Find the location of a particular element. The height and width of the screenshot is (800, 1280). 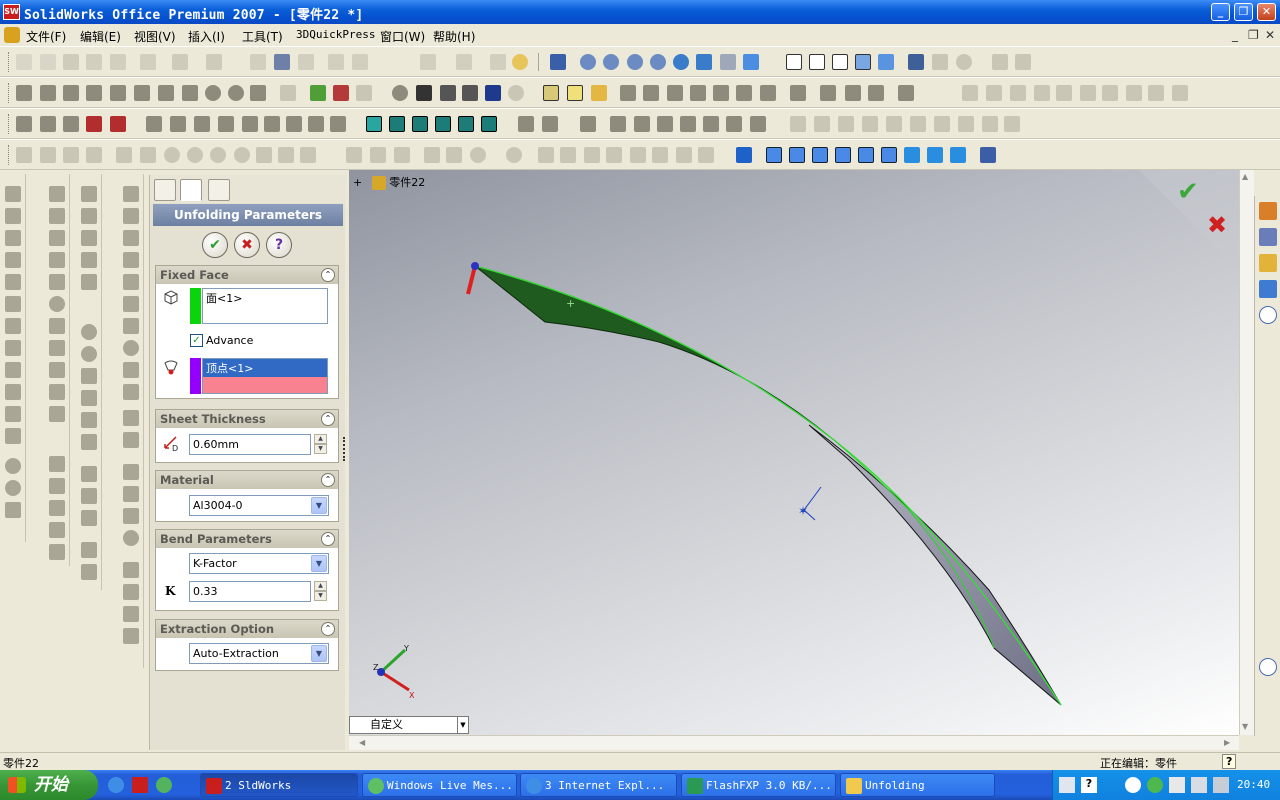

v4-g-icon is located at coordinates (131, 326).